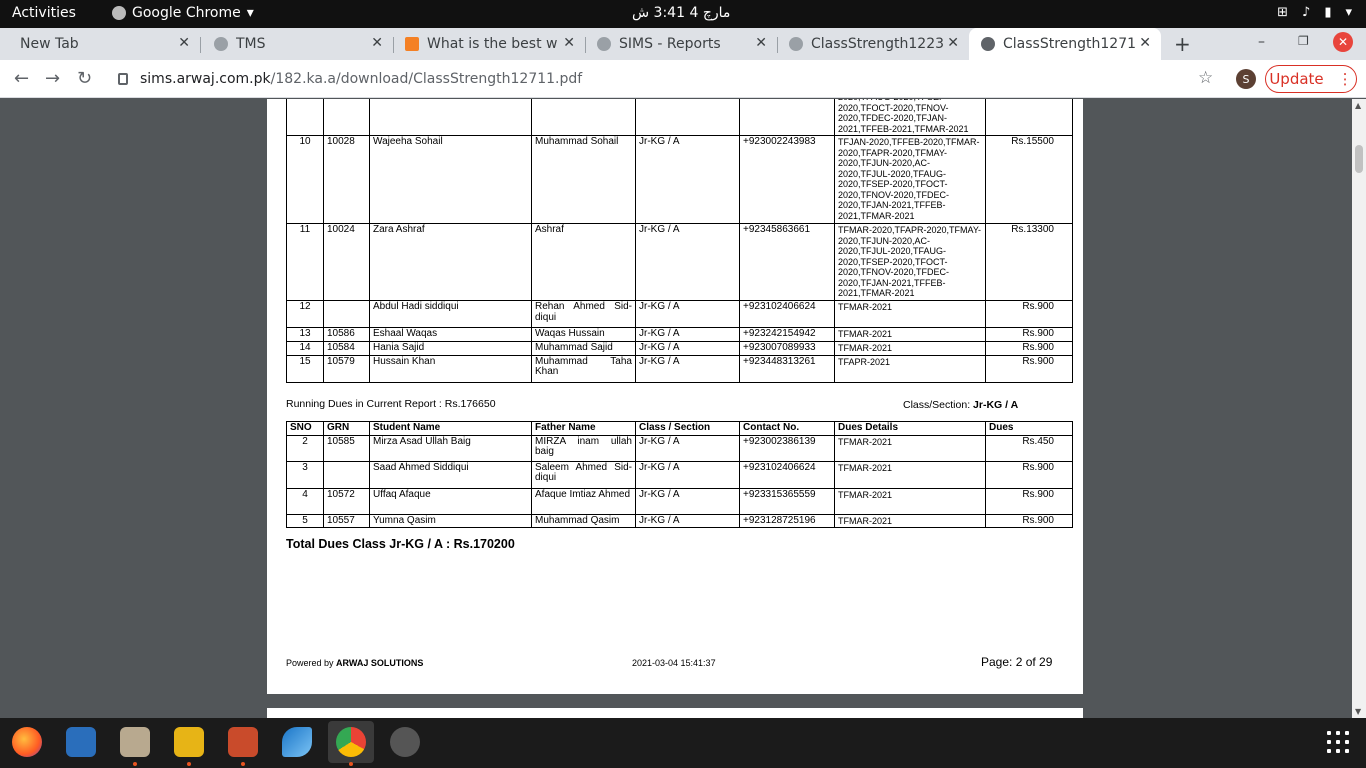 This screenshot has height=768, width=1366. Describe the element at coordinates (1283, 12) in the screenshot. I see `network-icon: ⊞` at that location.